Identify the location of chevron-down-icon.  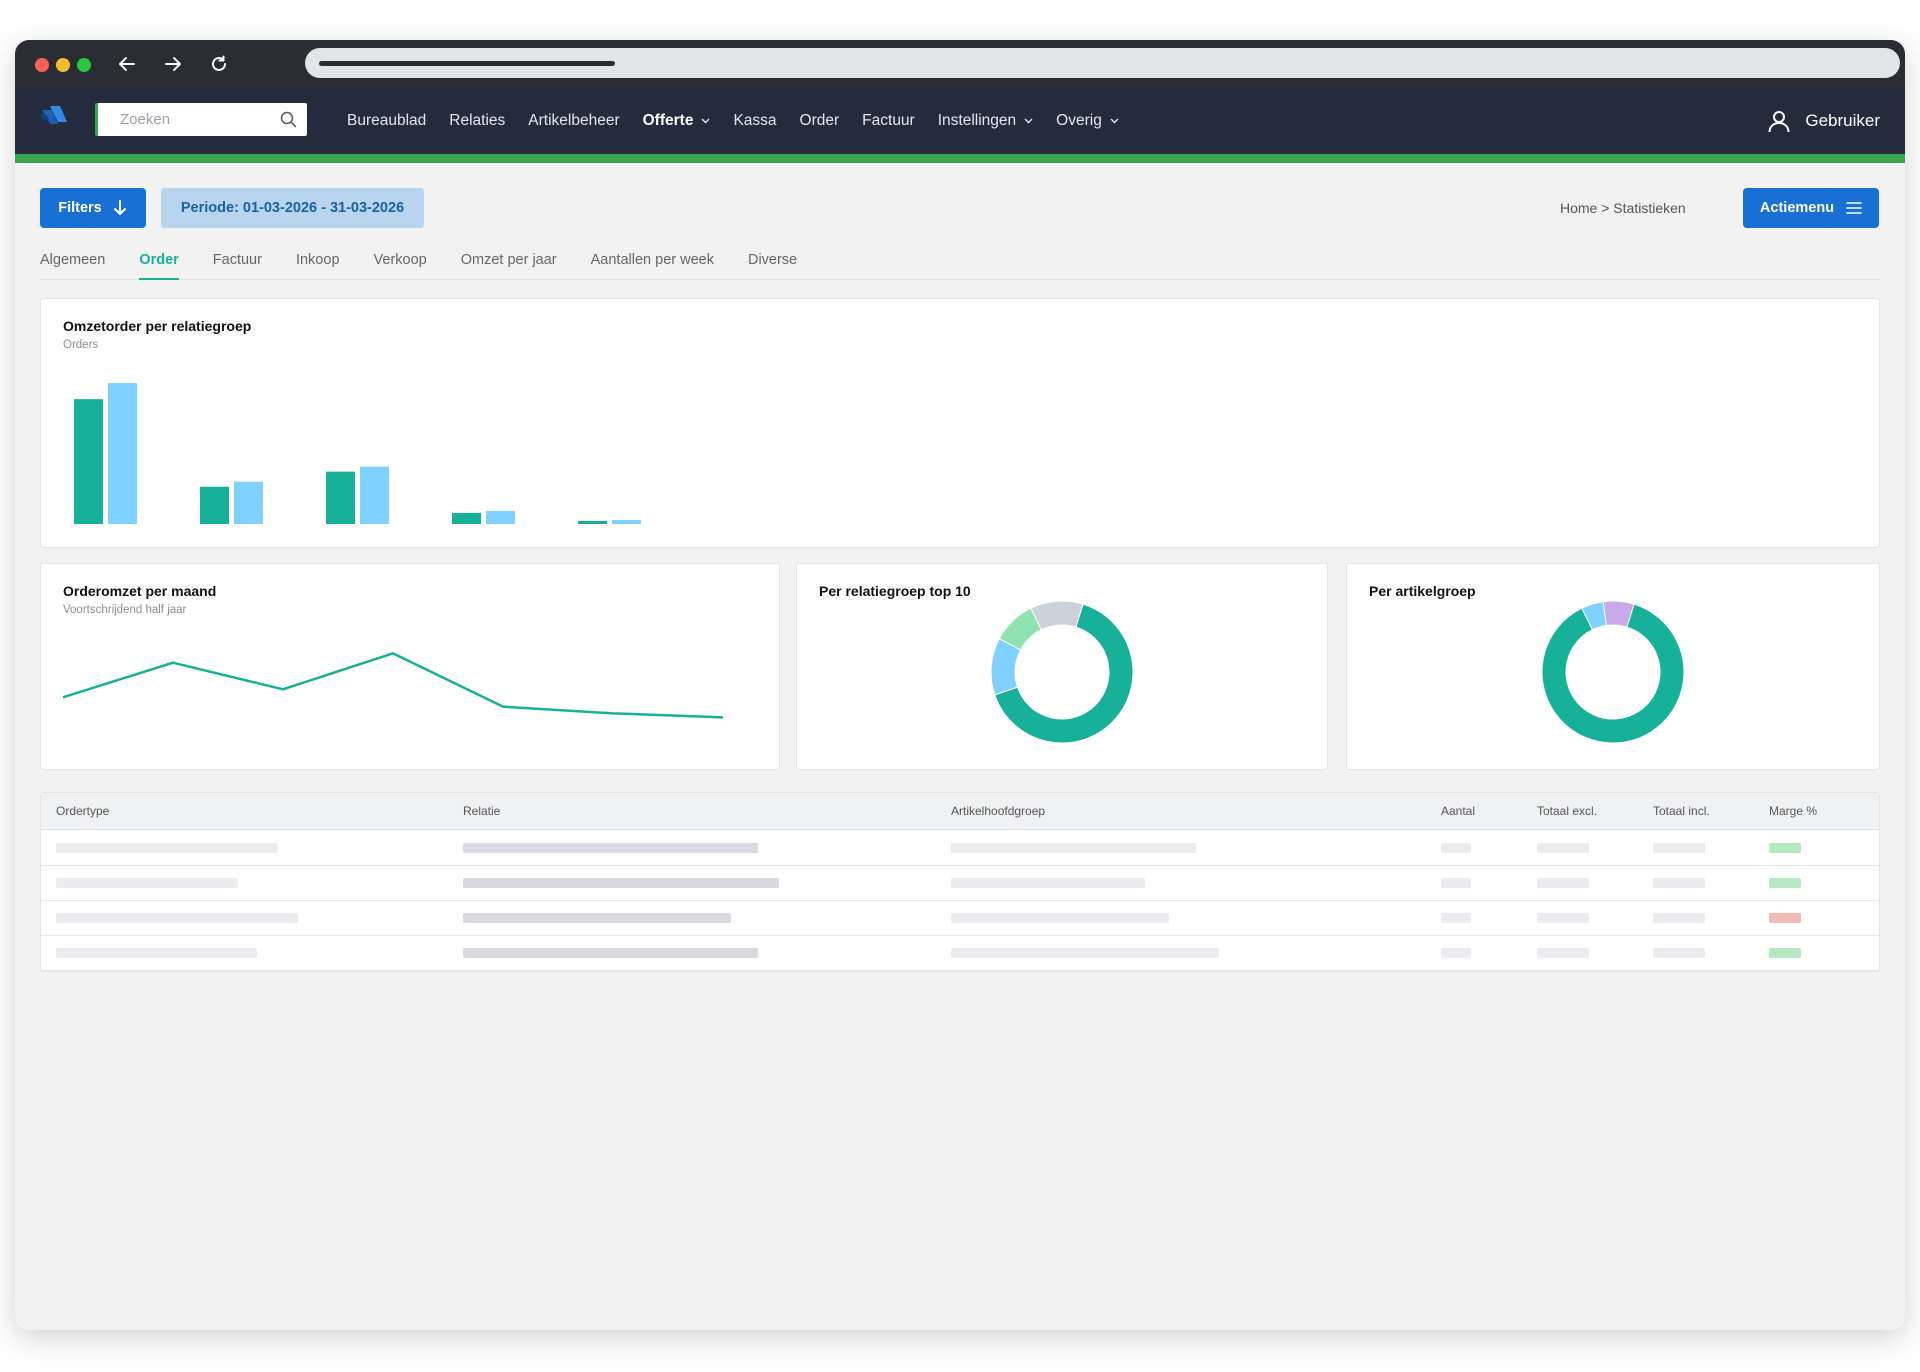
(705, 120).